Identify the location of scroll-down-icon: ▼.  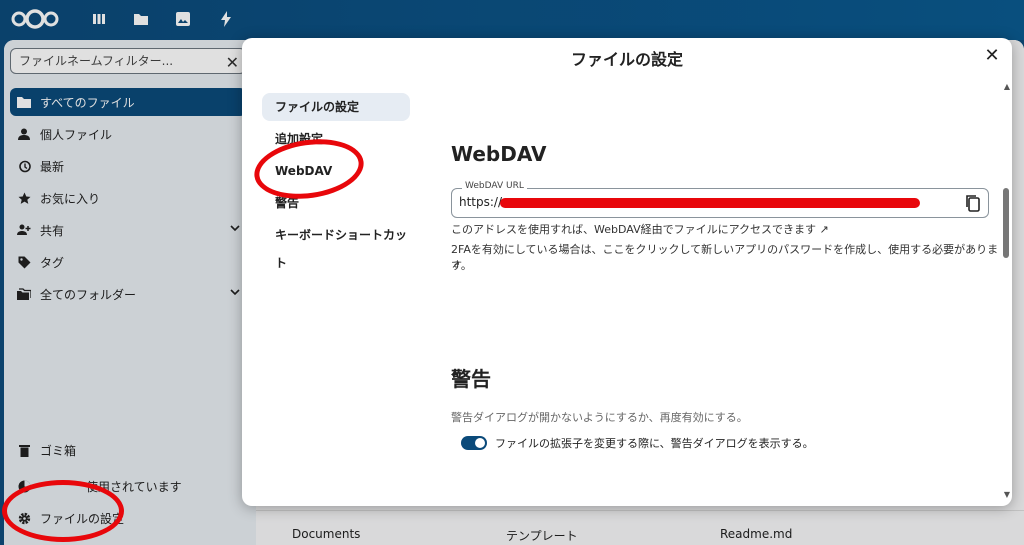
(1007, 494).